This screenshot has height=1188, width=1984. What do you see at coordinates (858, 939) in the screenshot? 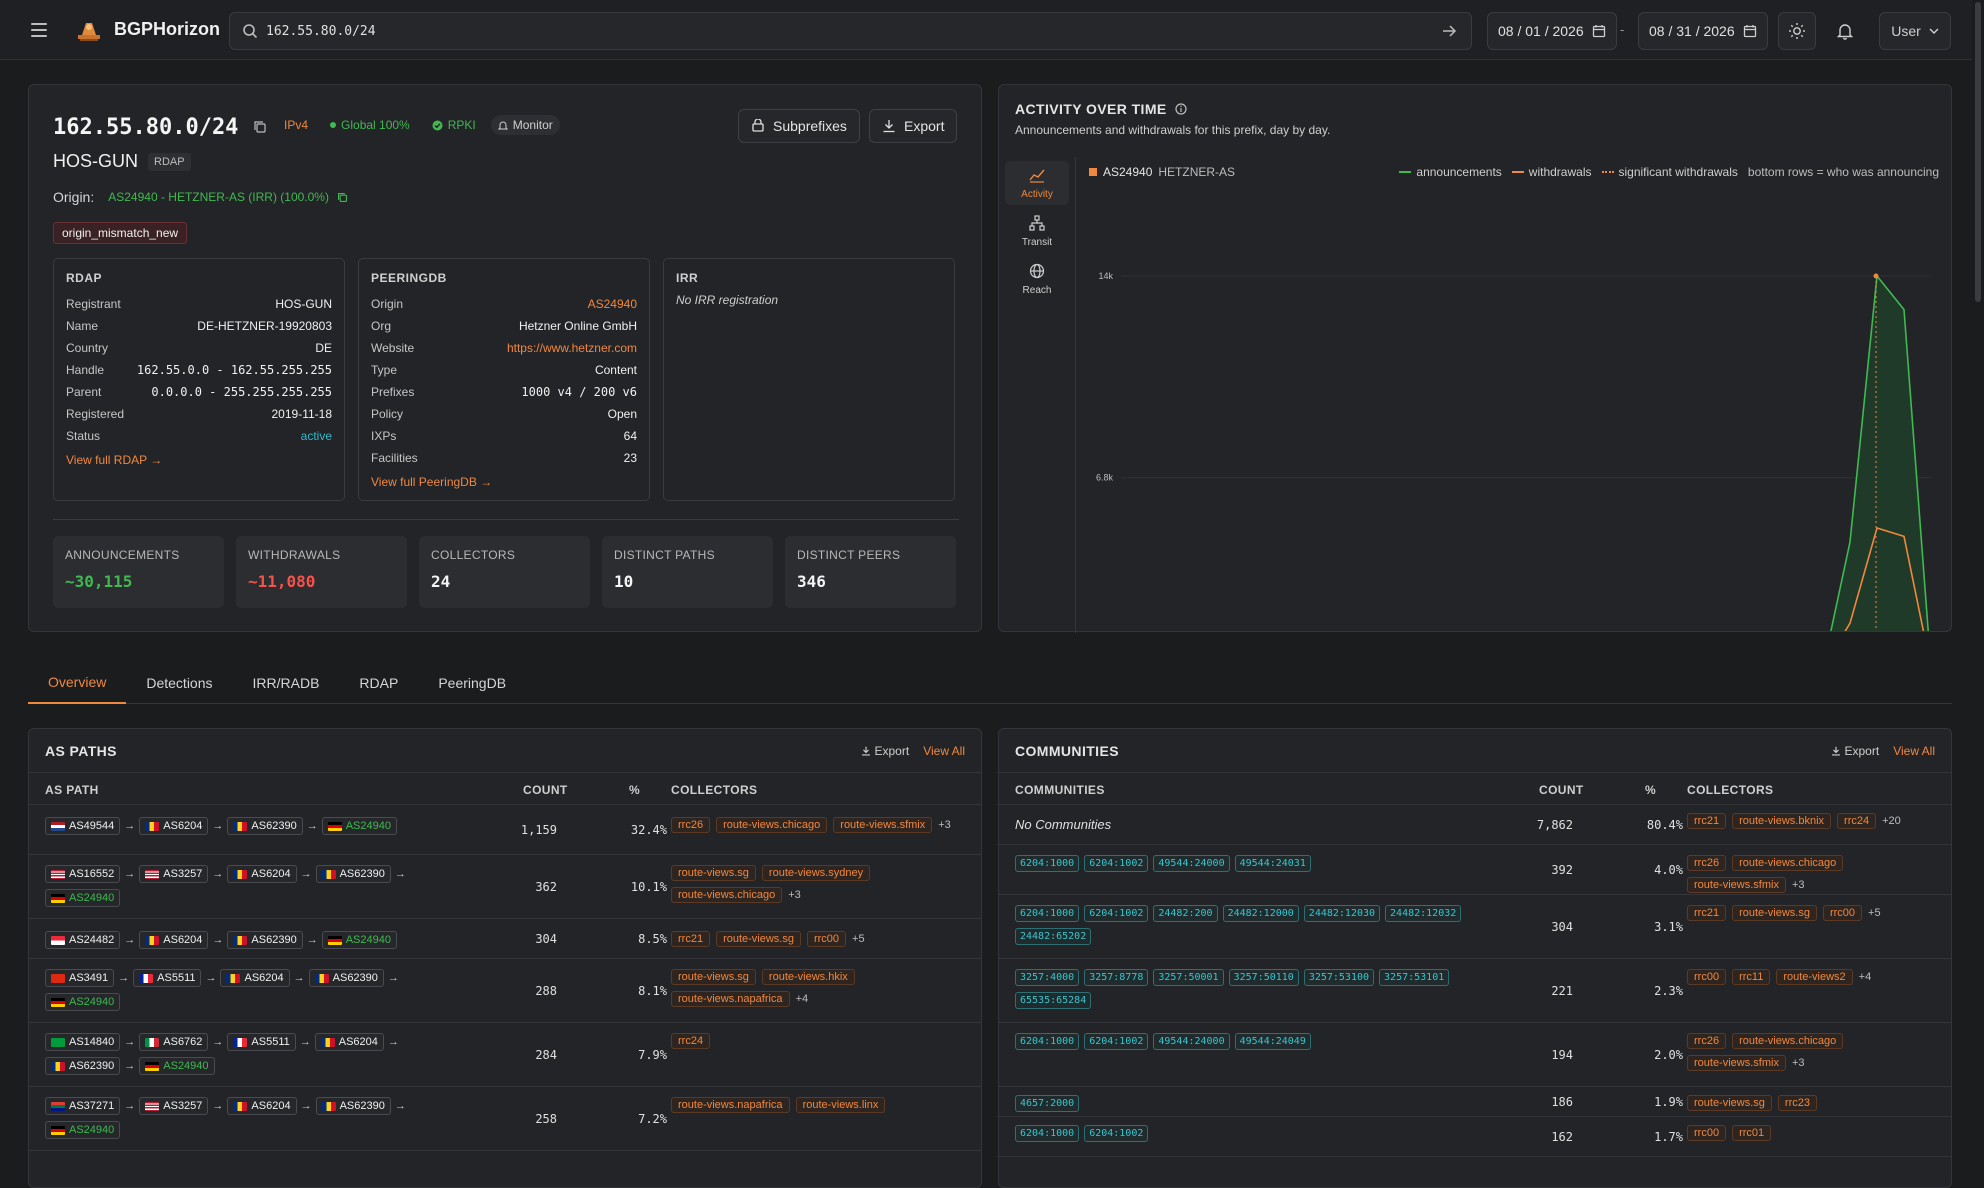
I see `more-collectors: +5` at bounding box center [858, 939].